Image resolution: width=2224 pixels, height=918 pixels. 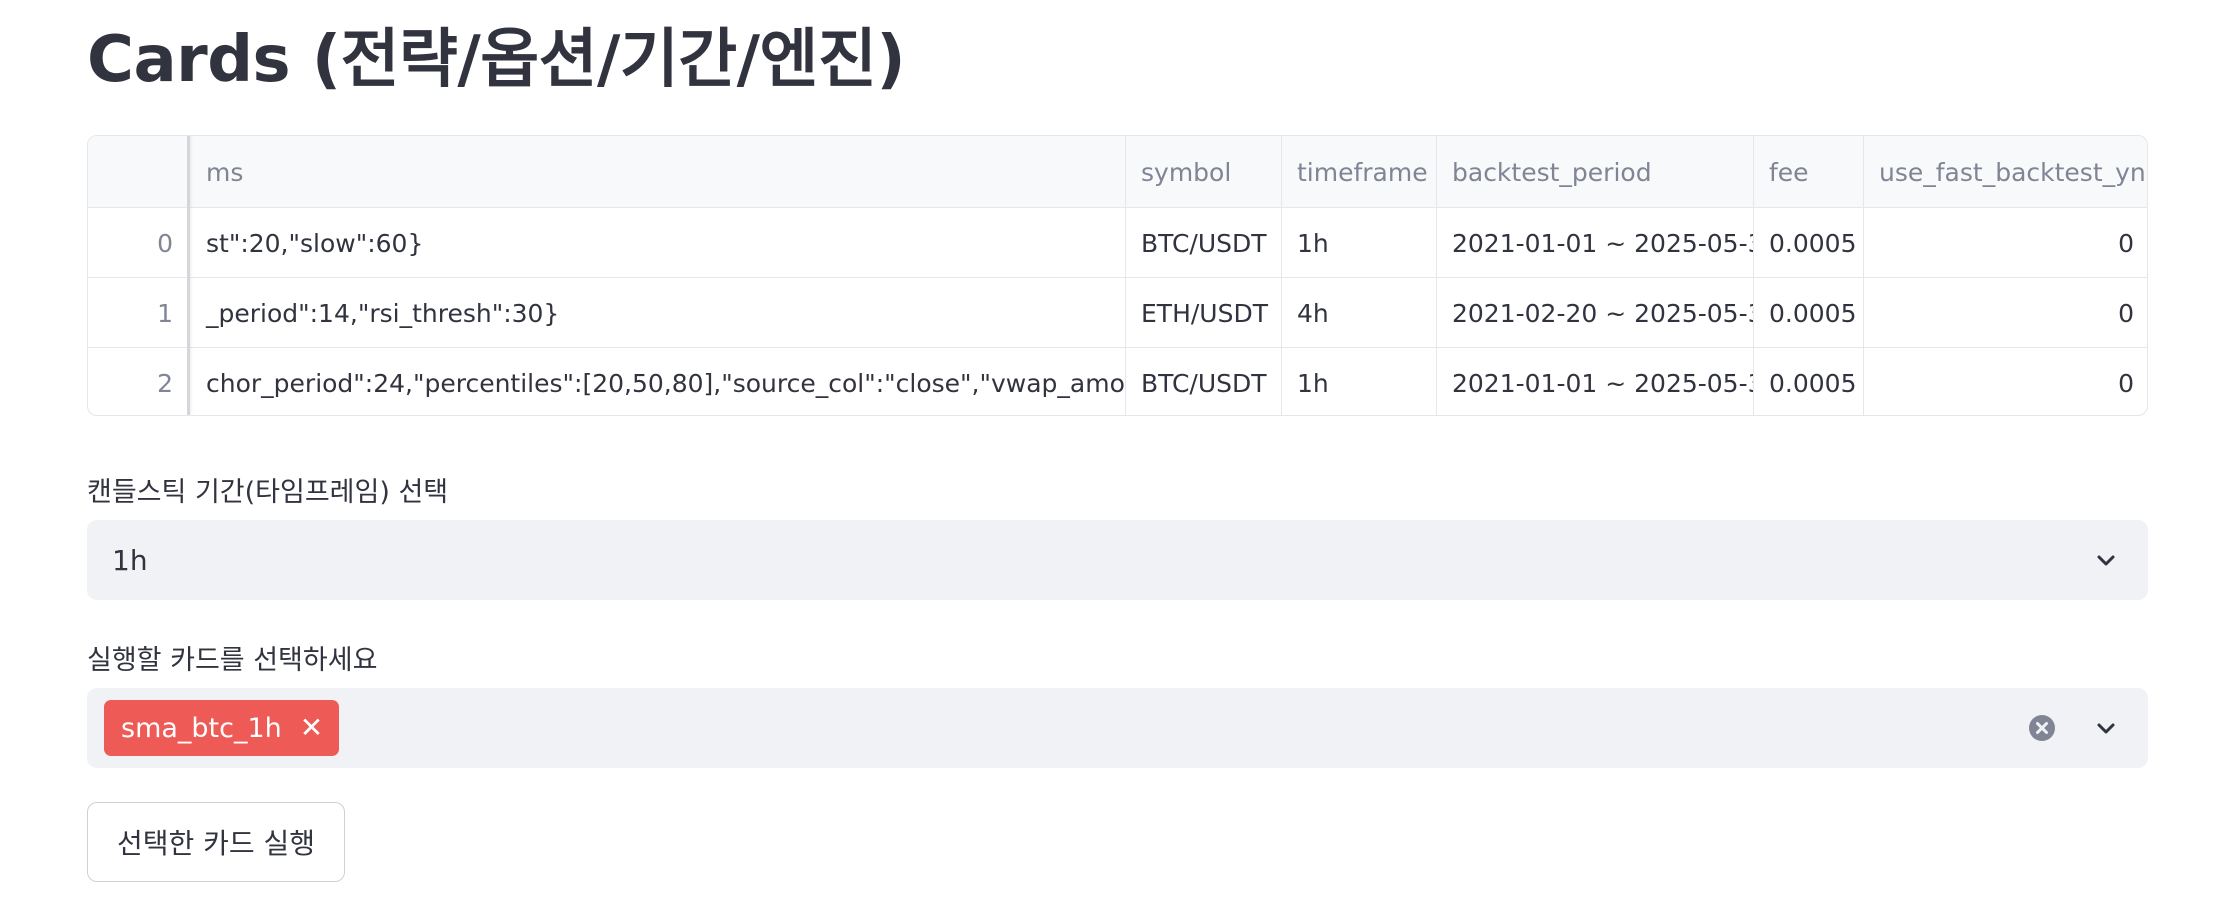 I want to click on cell-symbol: ETH/USDT, so click(x=1203, y=313).